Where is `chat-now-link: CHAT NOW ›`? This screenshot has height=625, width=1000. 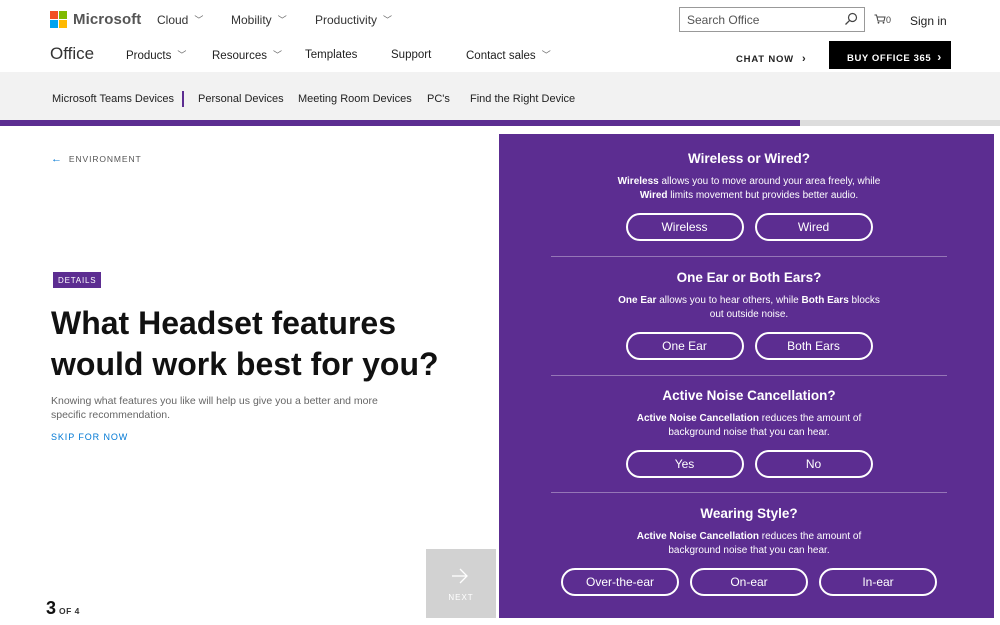
chat-now-link: CHAT NOW › is located at coordinates (771, 59).